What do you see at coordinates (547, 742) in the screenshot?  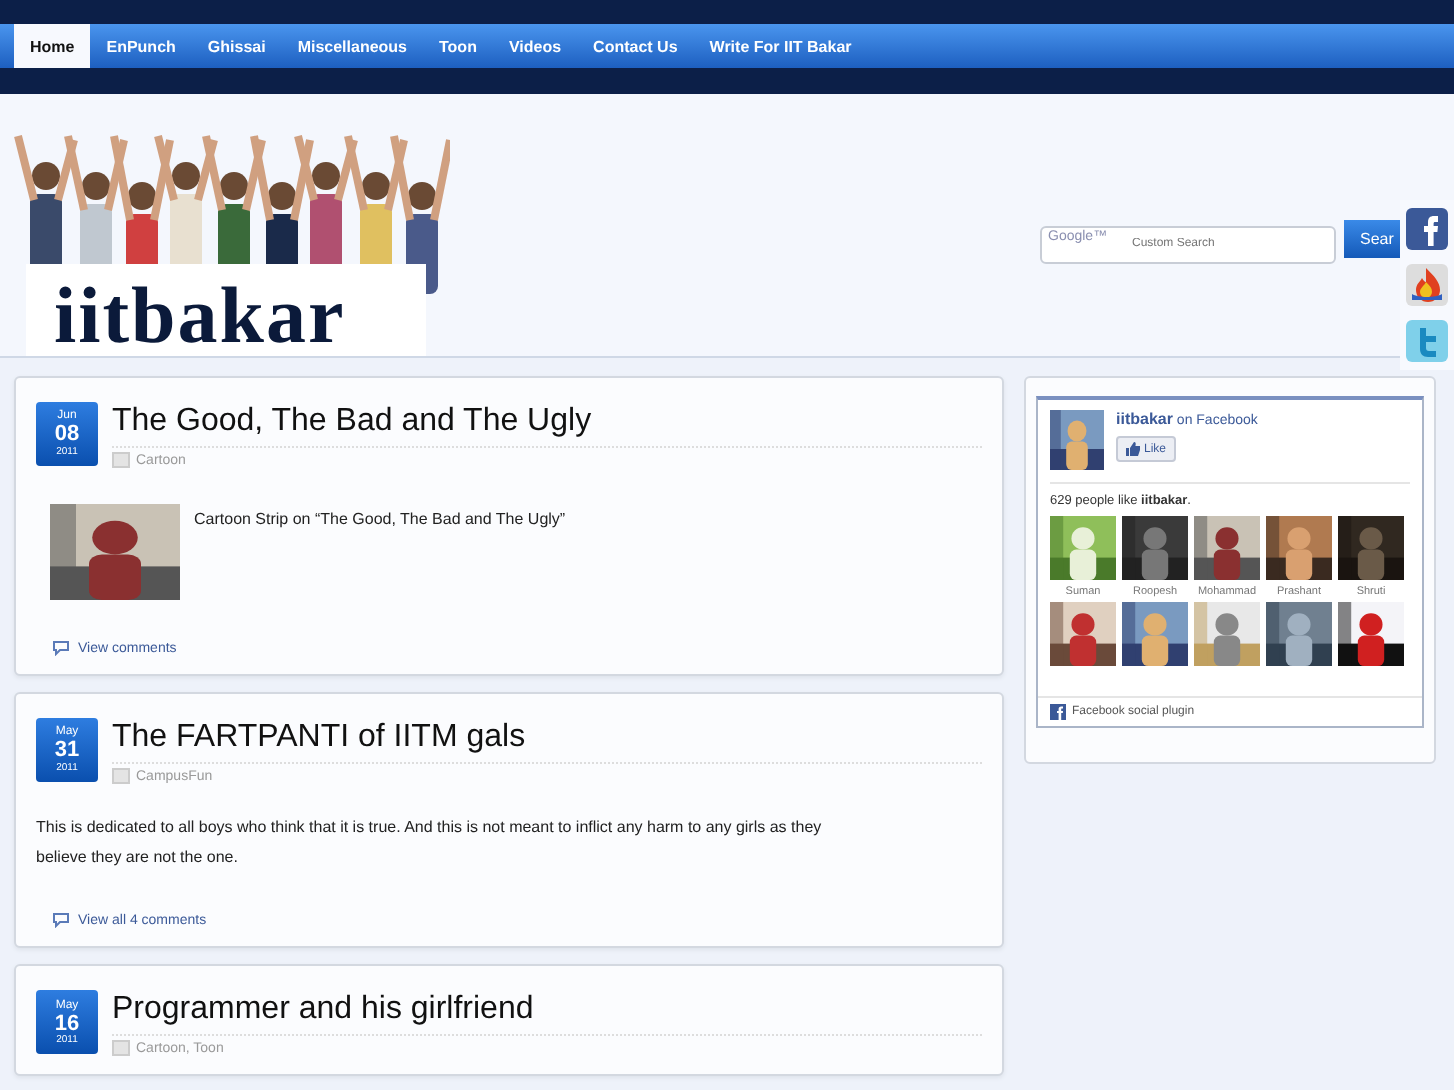 I see `post-title: The FARTPANTI of IITM gals` at bounding box center [547, 742].